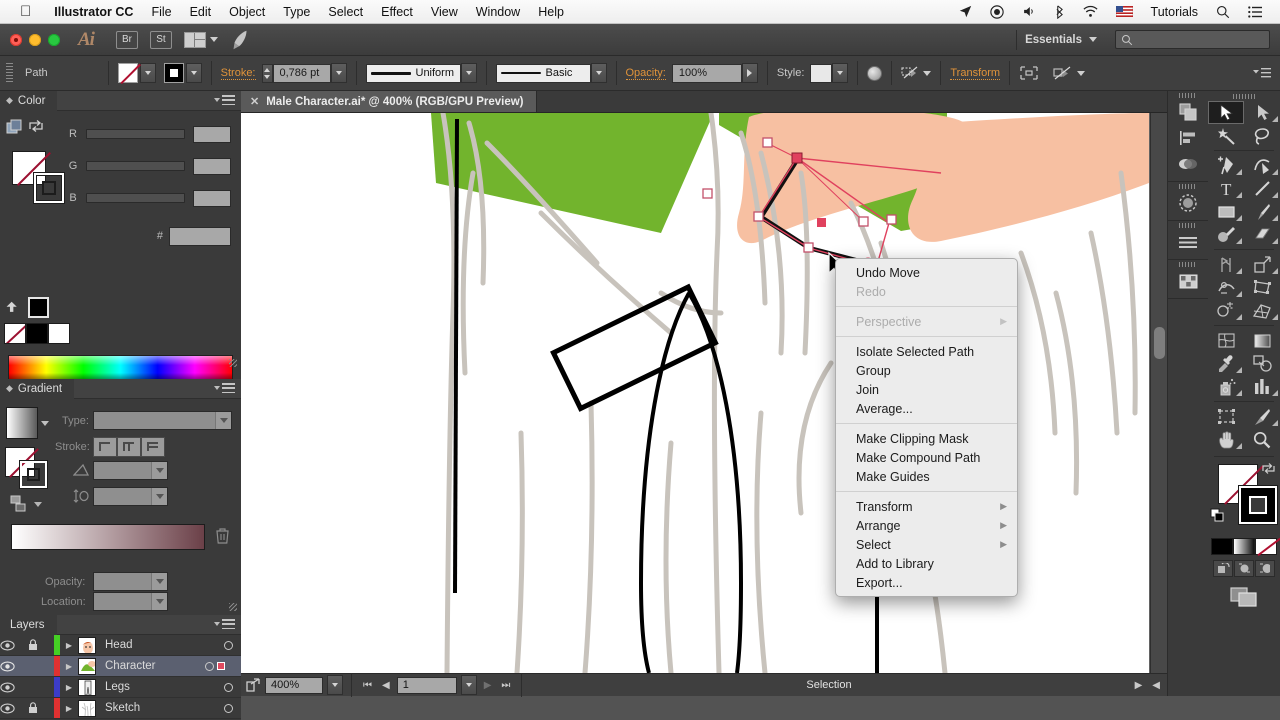 The image size is (1280, 720). I want to click on first-page-icon: ⏮, so click(367, 685).